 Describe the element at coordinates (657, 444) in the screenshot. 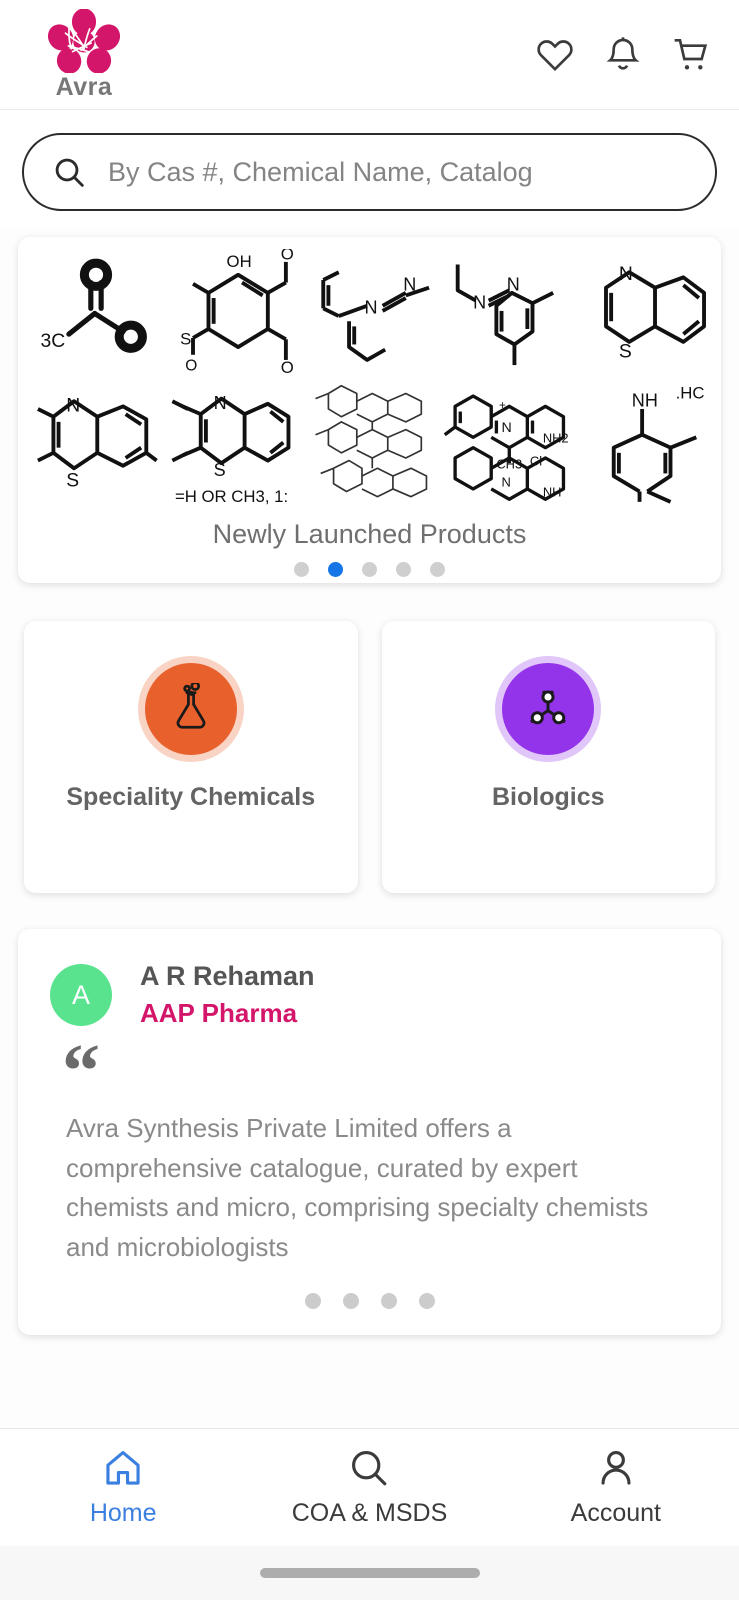

I see `chemical-structure-10: NH .HC` at that location.